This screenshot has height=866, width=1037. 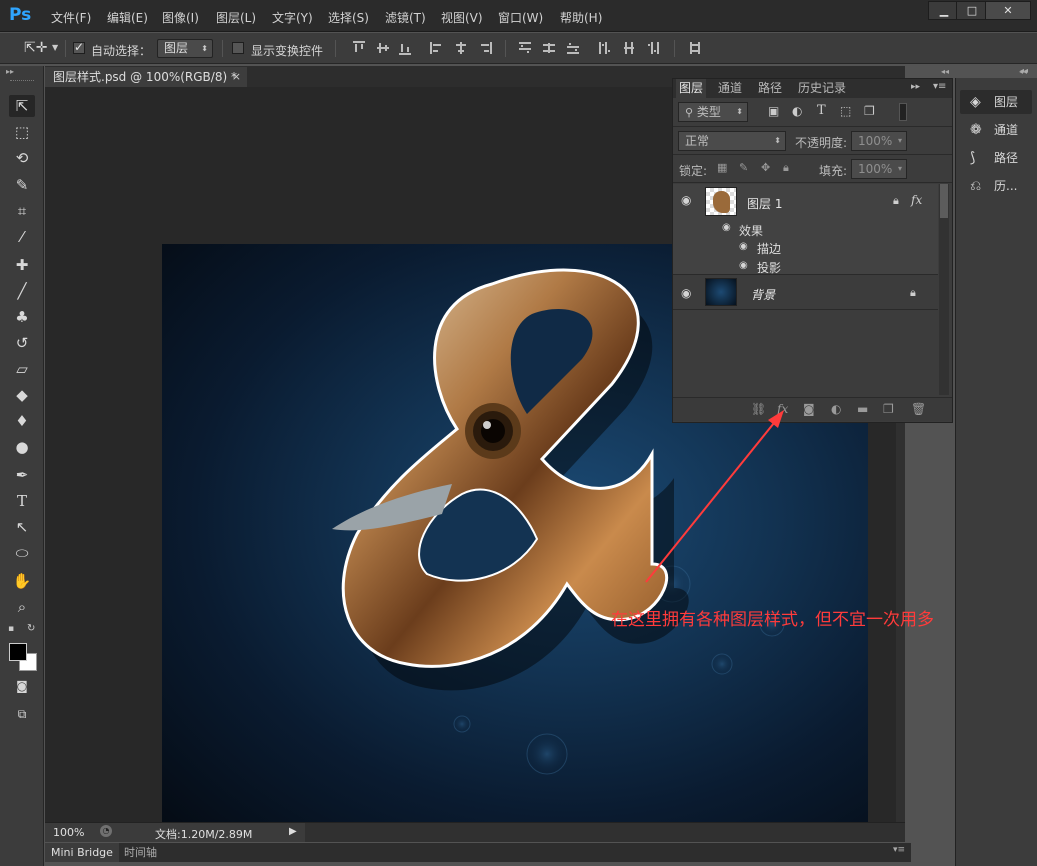 I want to click on layer-row-layer1: ◉ 图层 1 🔒︎ fx ◉ 效果 ◉ 描边 ◉ 投影, so click(x=805, y=229).